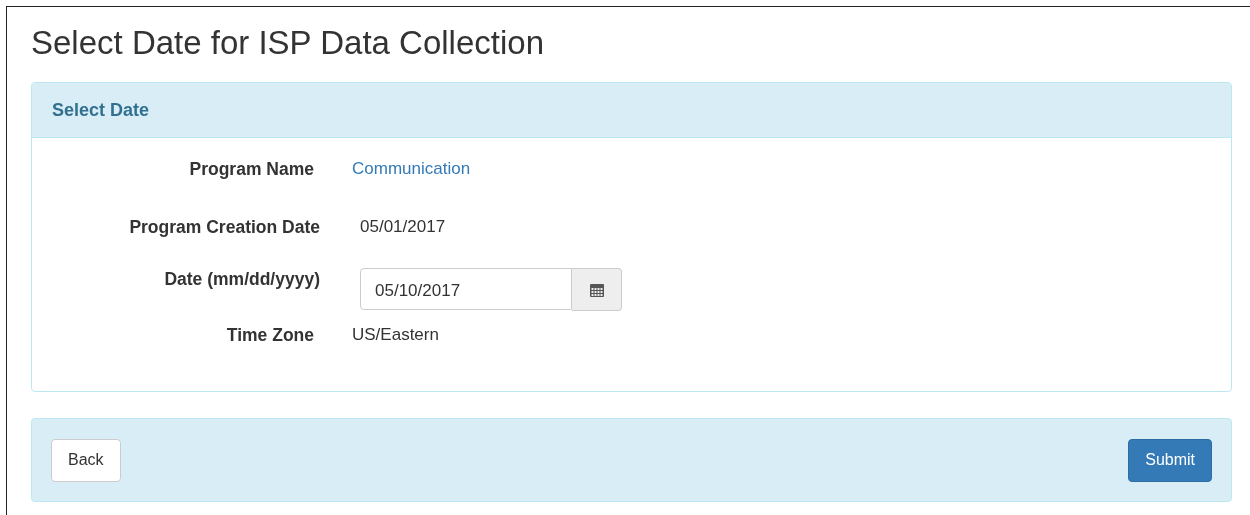  I want to click on submit-button: Submit, so click(1170, 460).